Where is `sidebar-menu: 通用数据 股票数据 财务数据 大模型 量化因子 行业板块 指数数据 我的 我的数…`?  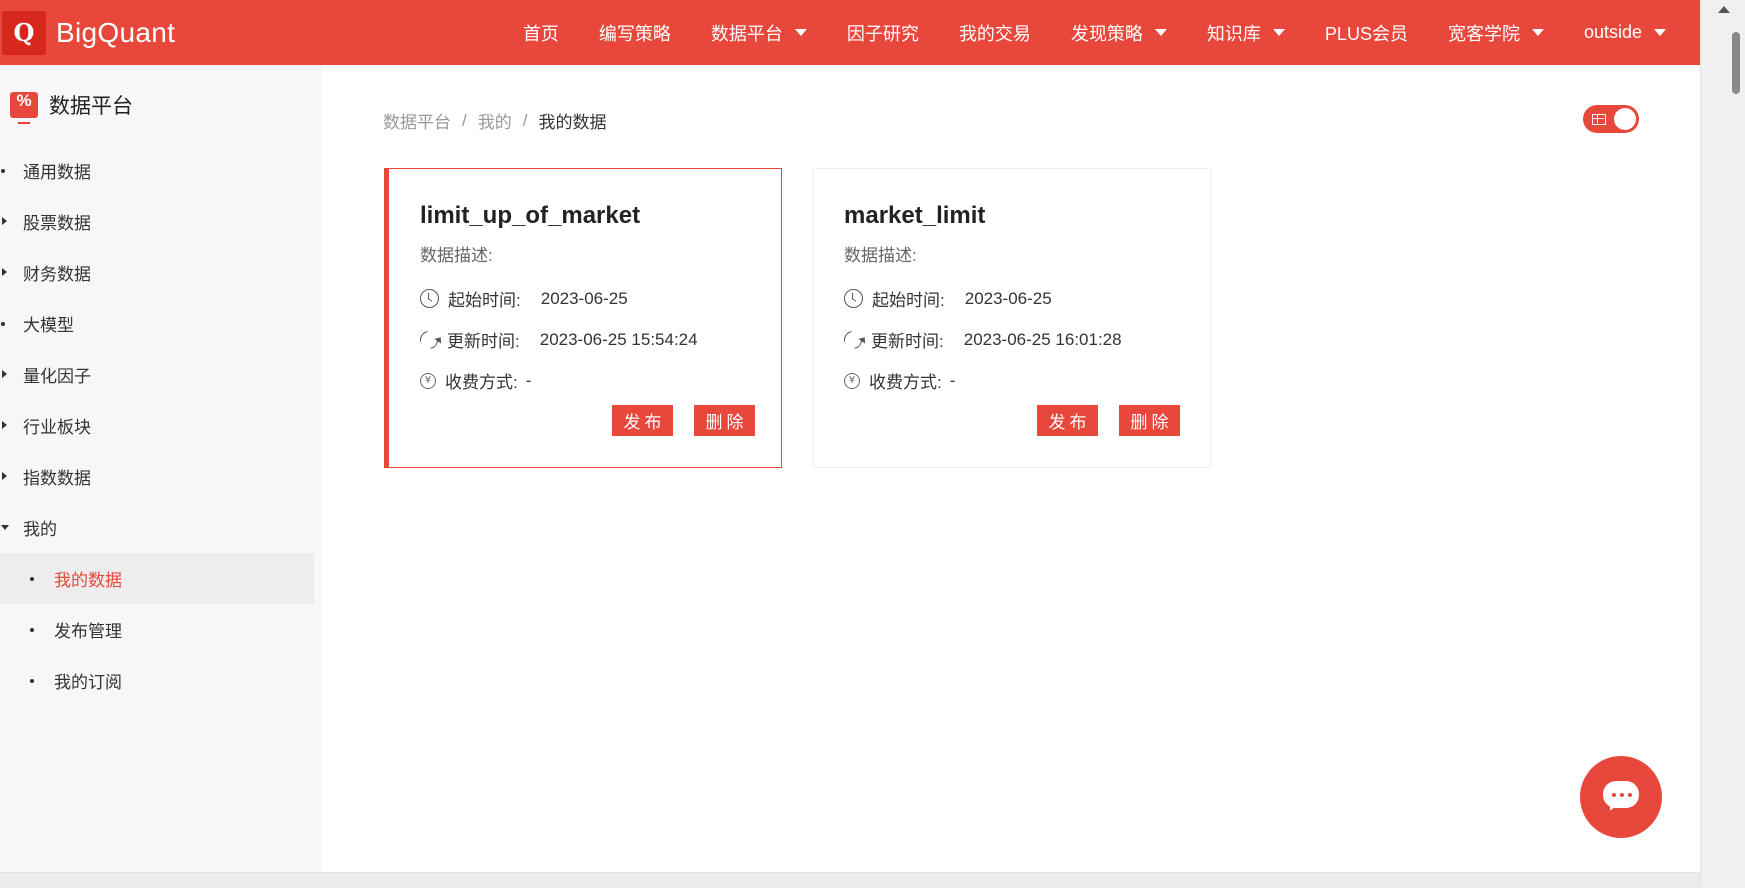
sidebar-menu: 通用数据 股票数据 财务数据 大模型 量化因子 行业板块 指数数据 我的 我的数… is located at coordinates (161, 425).